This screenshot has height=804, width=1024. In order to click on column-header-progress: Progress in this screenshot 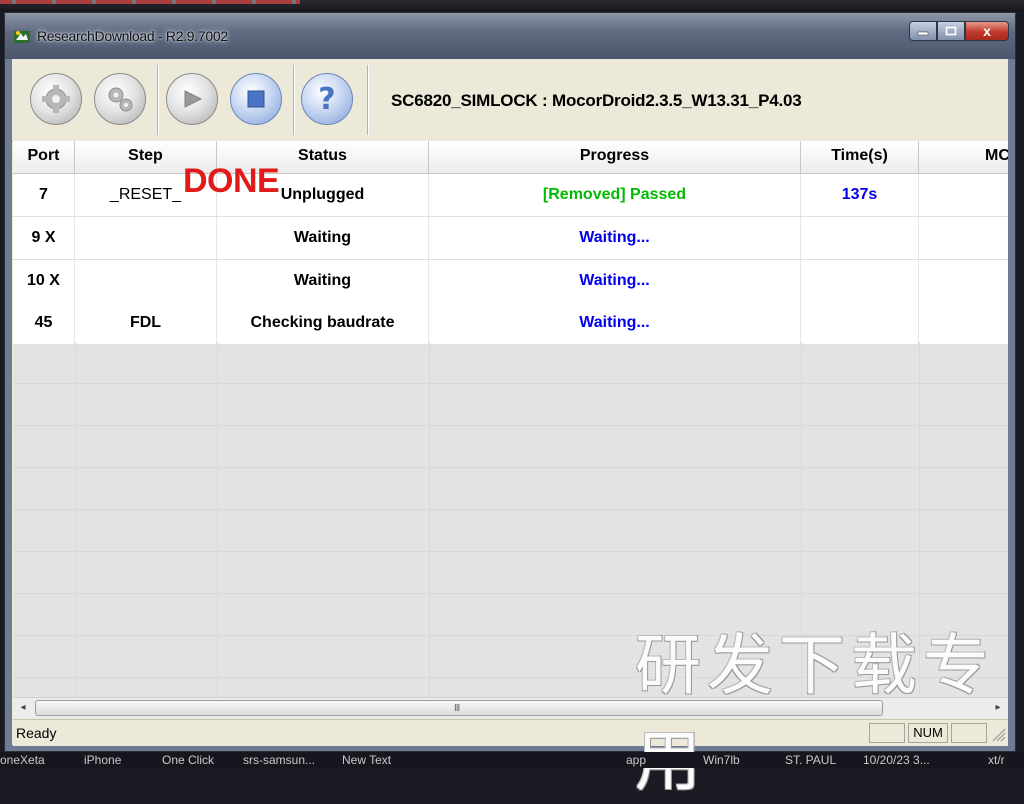, I will do `click(615, 157)`.